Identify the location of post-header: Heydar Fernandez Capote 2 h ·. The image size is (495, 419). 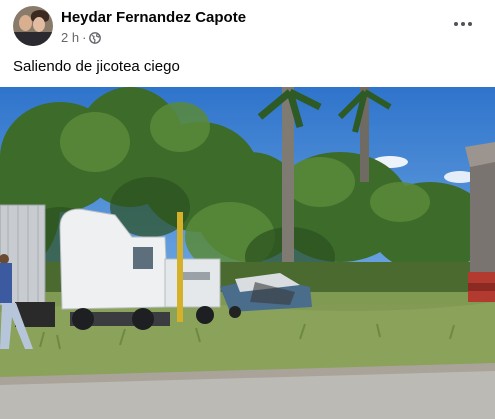
(247, 27).